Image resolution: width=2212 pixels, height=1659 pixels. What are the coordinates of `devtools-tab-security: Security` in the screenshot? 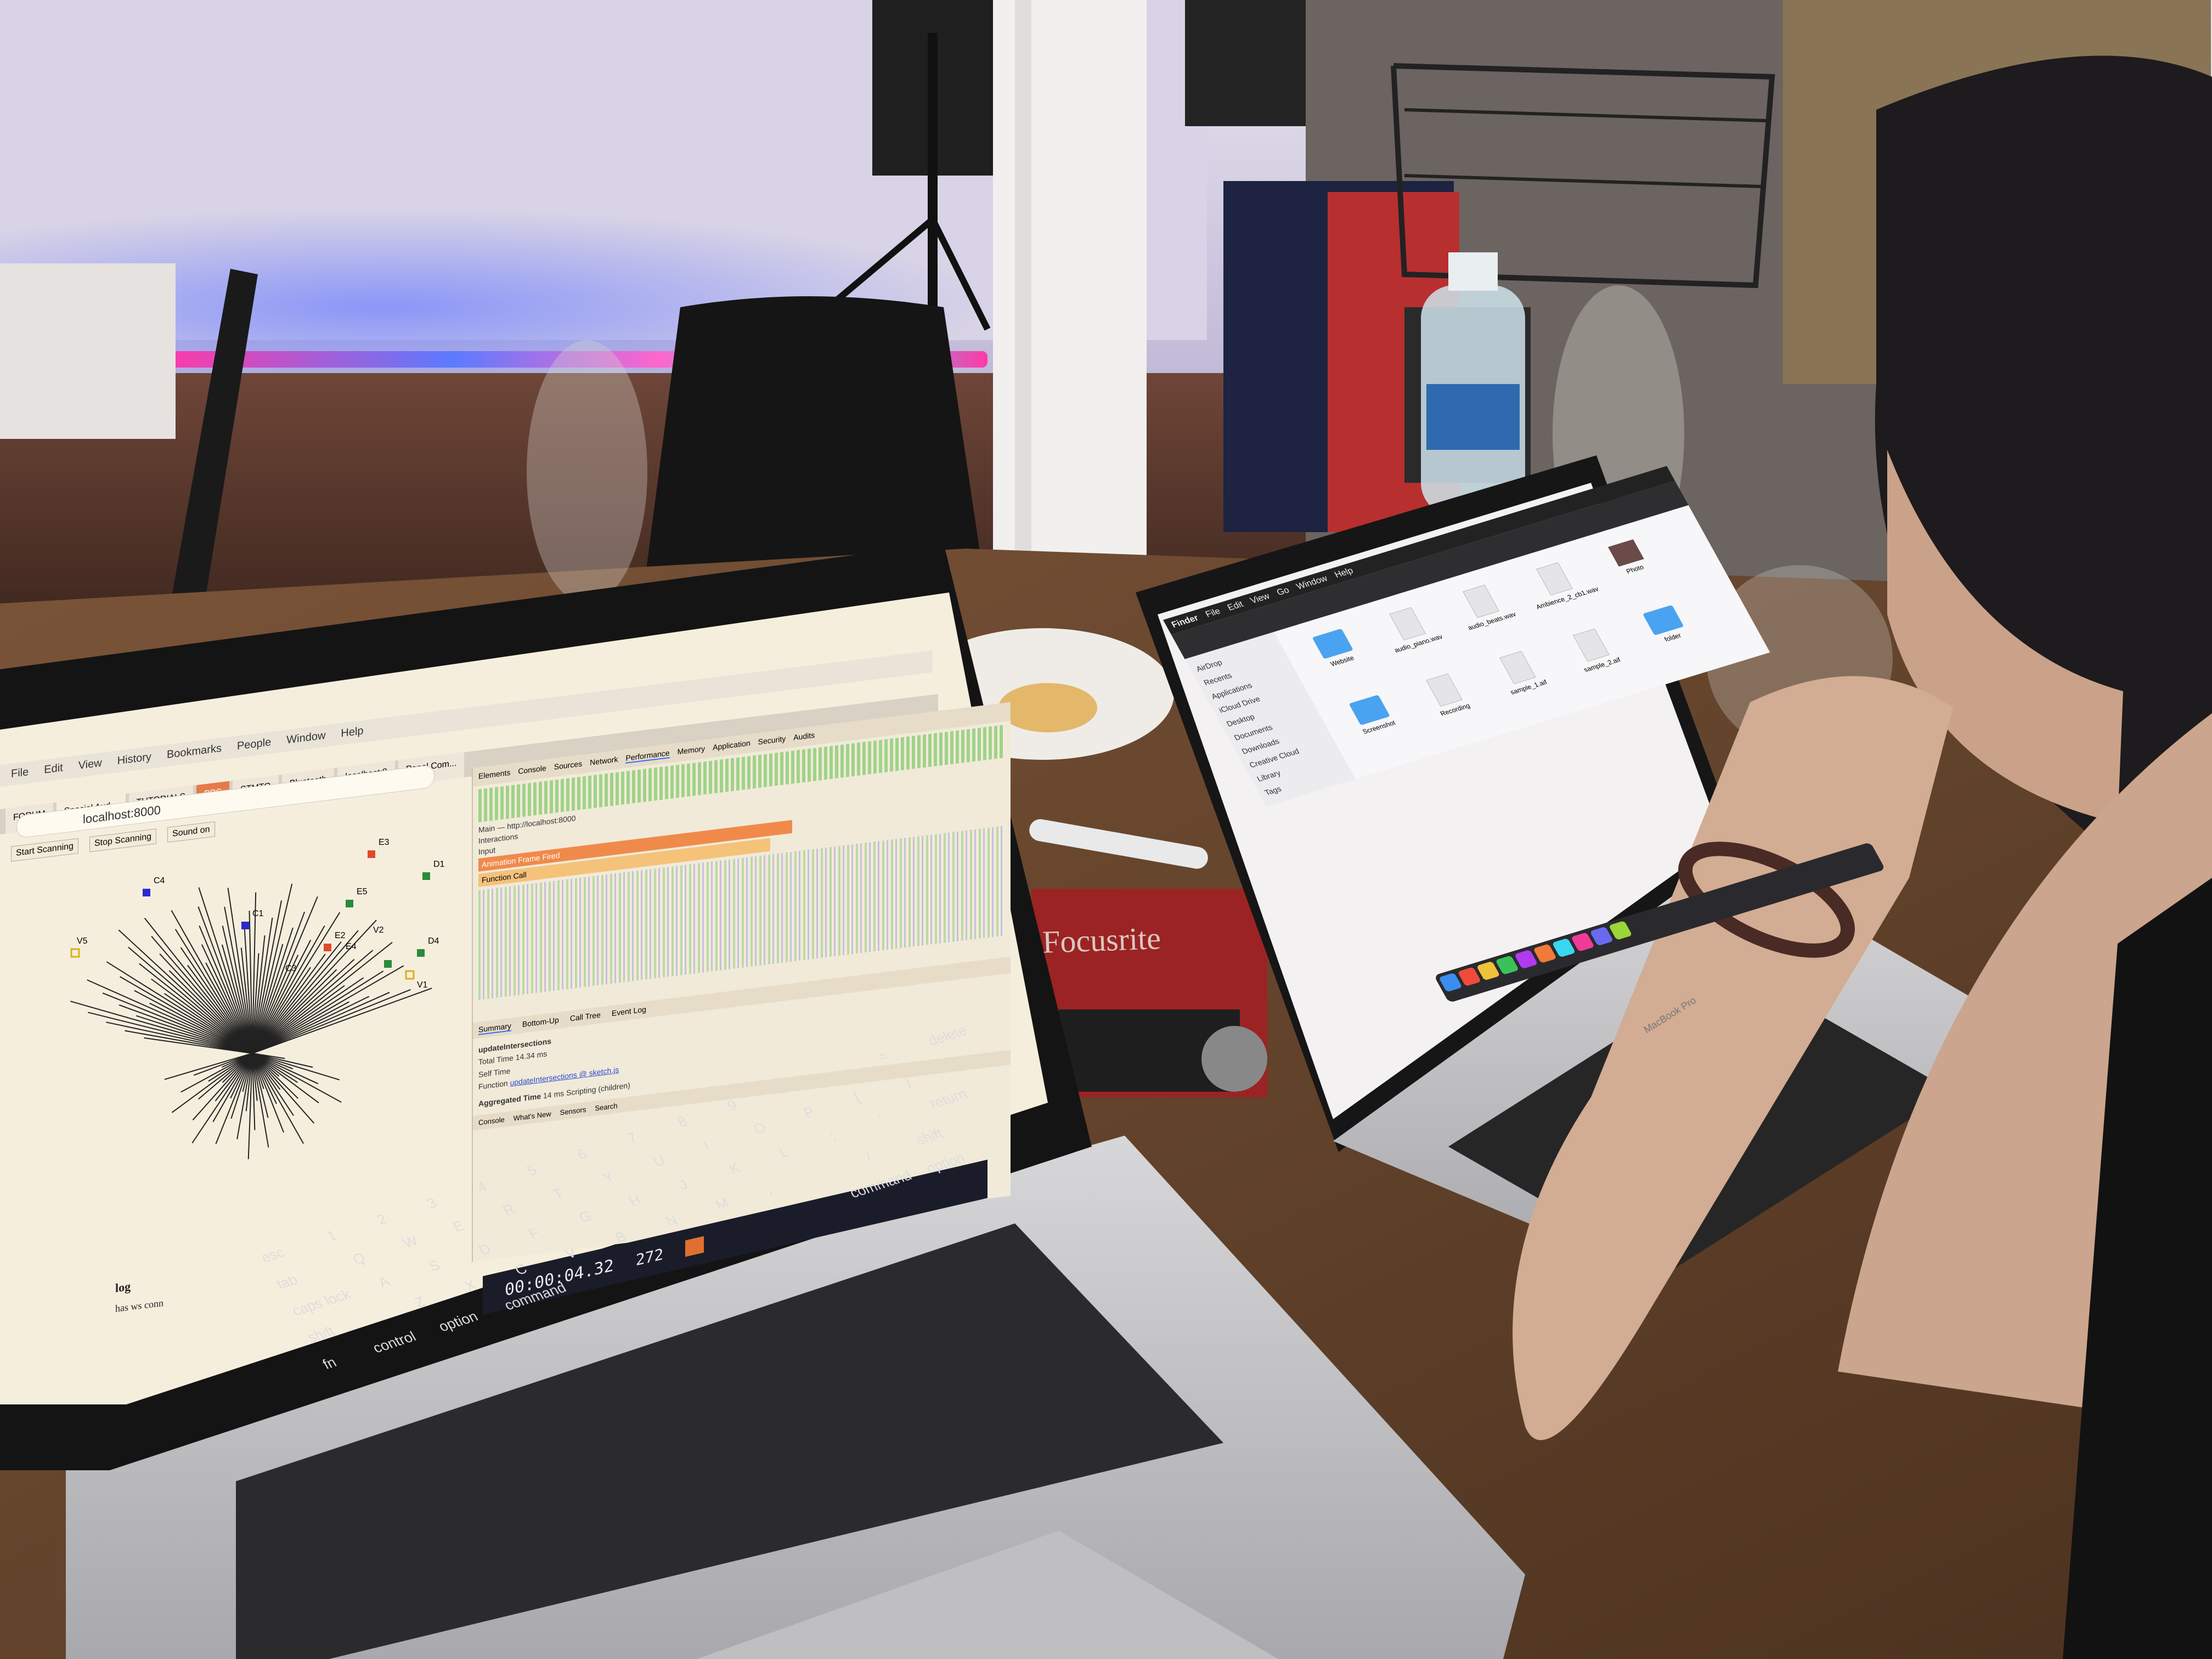 It's located at (772, 740).